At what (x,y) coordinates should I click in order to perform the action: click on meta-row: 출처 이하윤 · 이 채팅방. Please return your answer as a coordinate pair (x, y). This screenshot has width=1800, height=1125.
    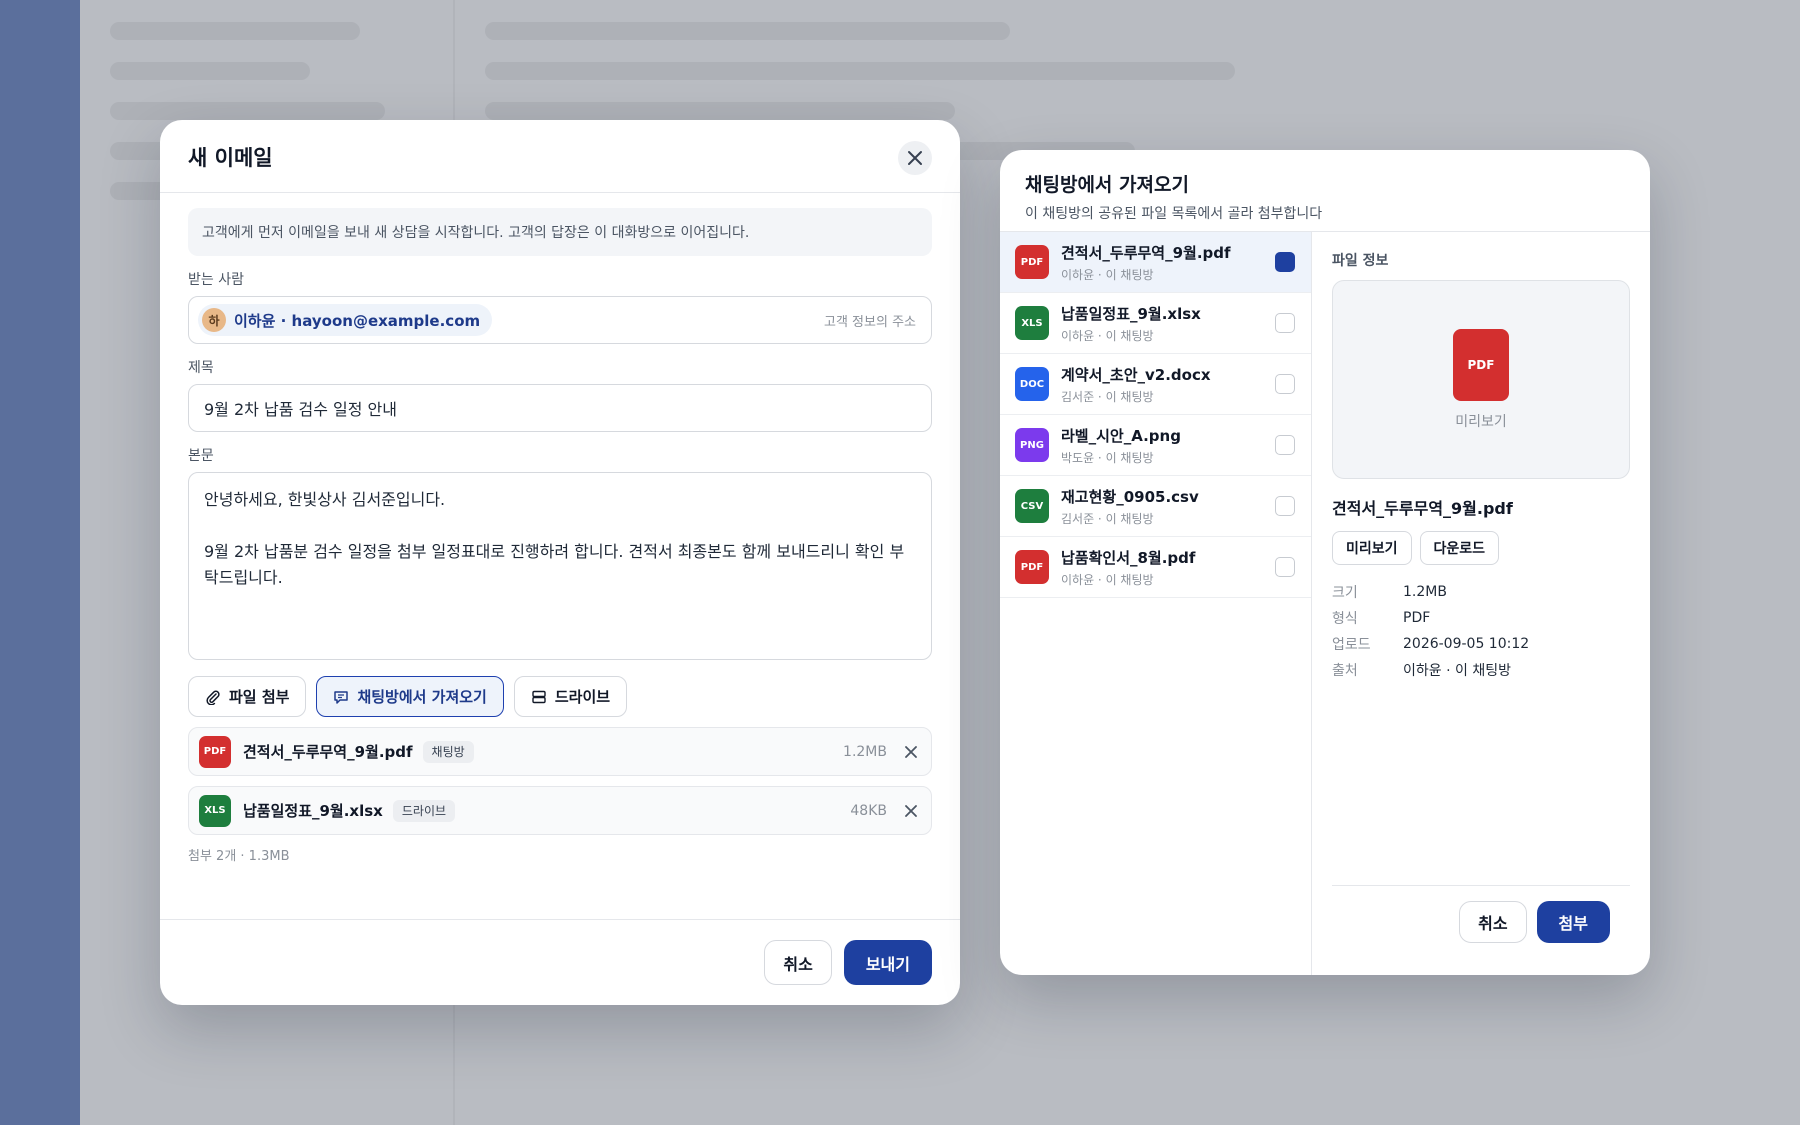
    Looking at the image, I should click on (1481, 670).